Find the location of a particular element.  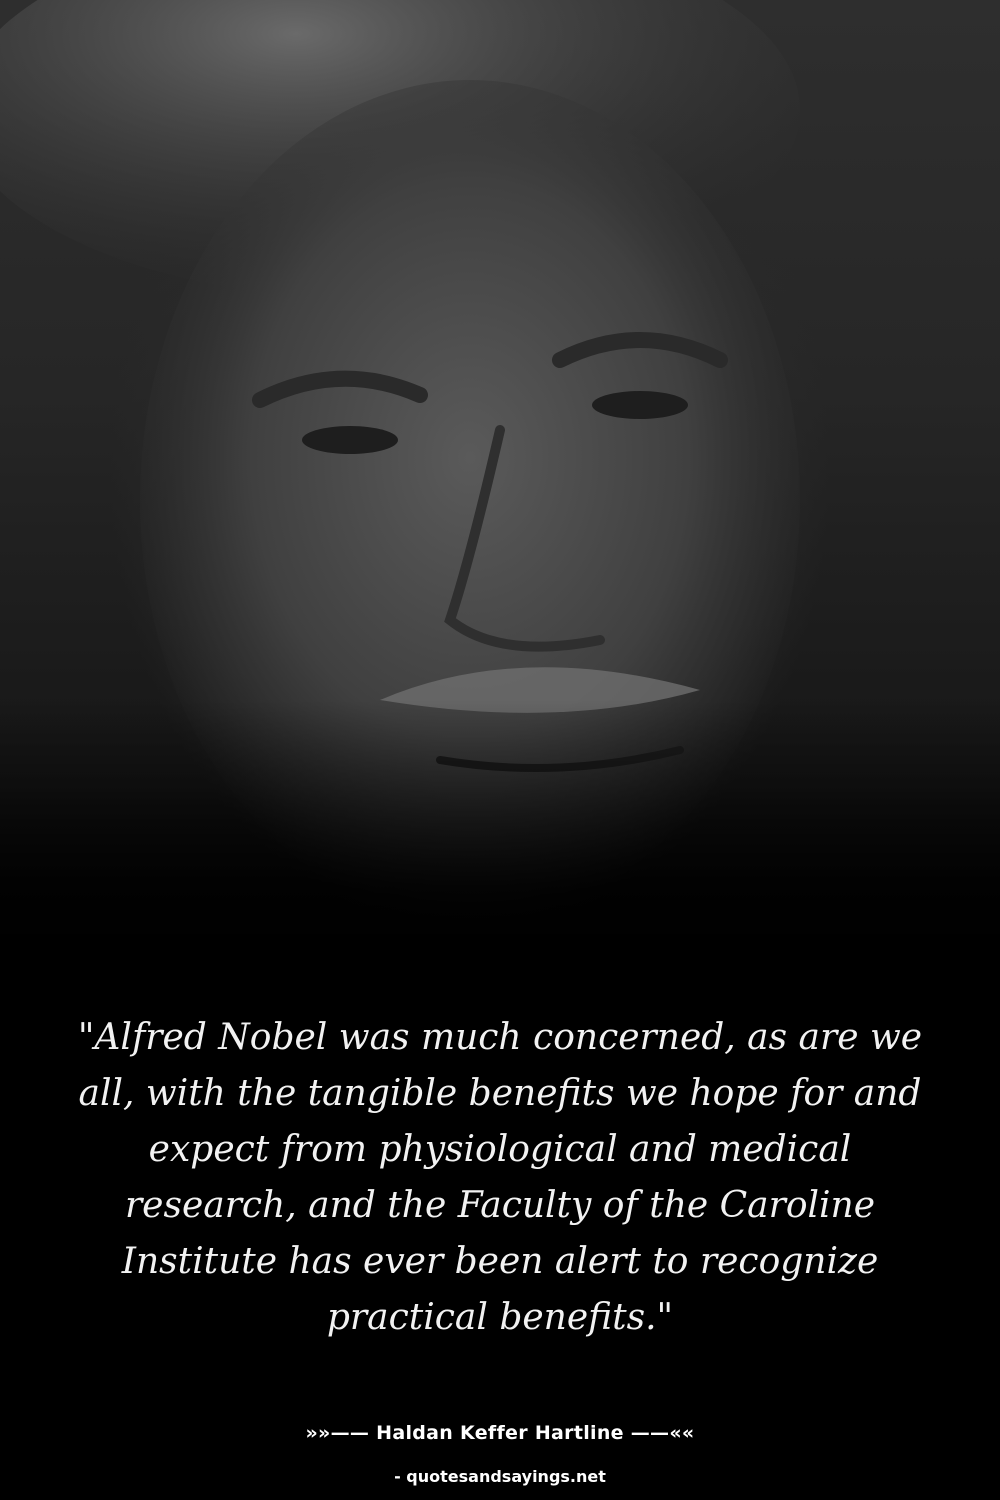

right-eye is located at coordinates (640, 405).